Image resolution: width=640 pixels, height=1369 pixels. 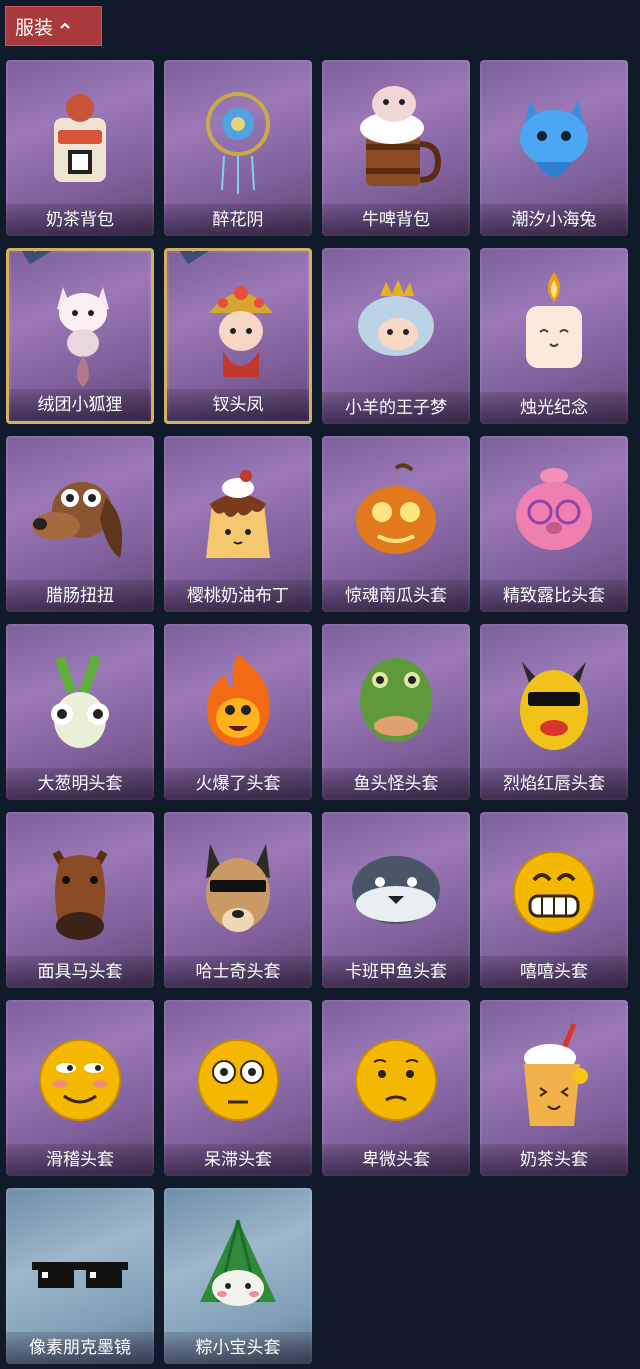 What do you see at coordinates (238, 1078) in the screenshot?
I see `stare-emoji-head-icon` at bounding box center [238, 1078].